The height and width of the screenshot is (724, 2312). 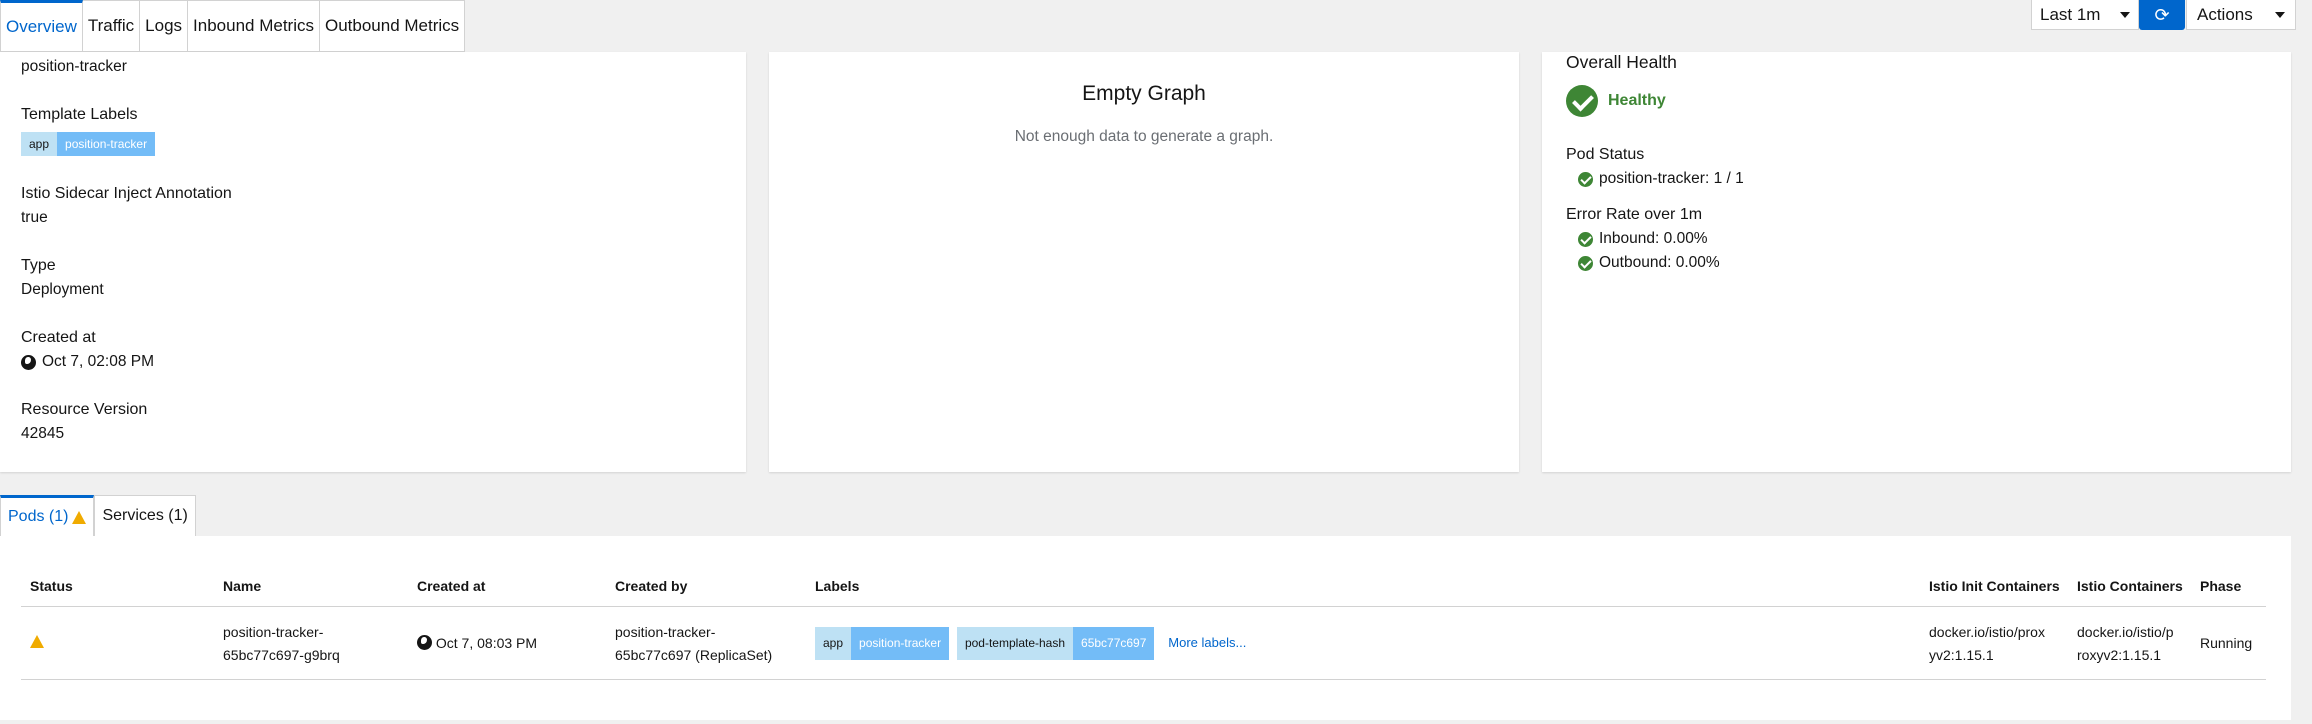 I want to click on type-field: Type Deployment, so click(x=62, y=277).